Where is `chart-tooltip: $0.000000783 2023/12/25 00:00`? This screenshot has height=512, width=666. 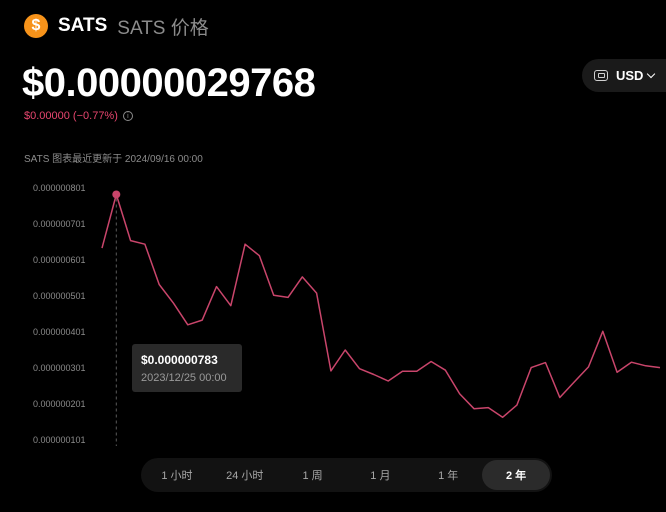
chart-tooltip: $0.000000783 2023/12/25 00:00 is located at coordinates (187, 368).